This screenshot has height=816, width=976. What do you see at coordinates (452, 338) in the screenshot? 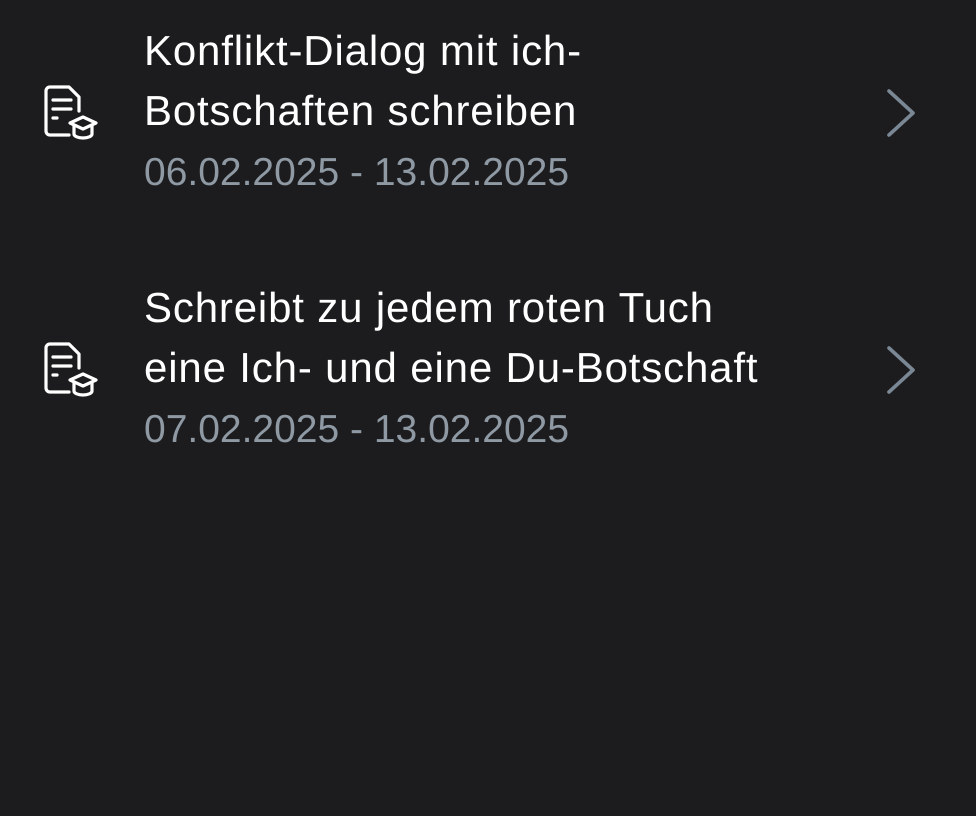
I see `assignment-title: Schreibt zu jedem roten Tuch eine Ich- und eine Du-Botschaft` at bounding box center [452, 338].